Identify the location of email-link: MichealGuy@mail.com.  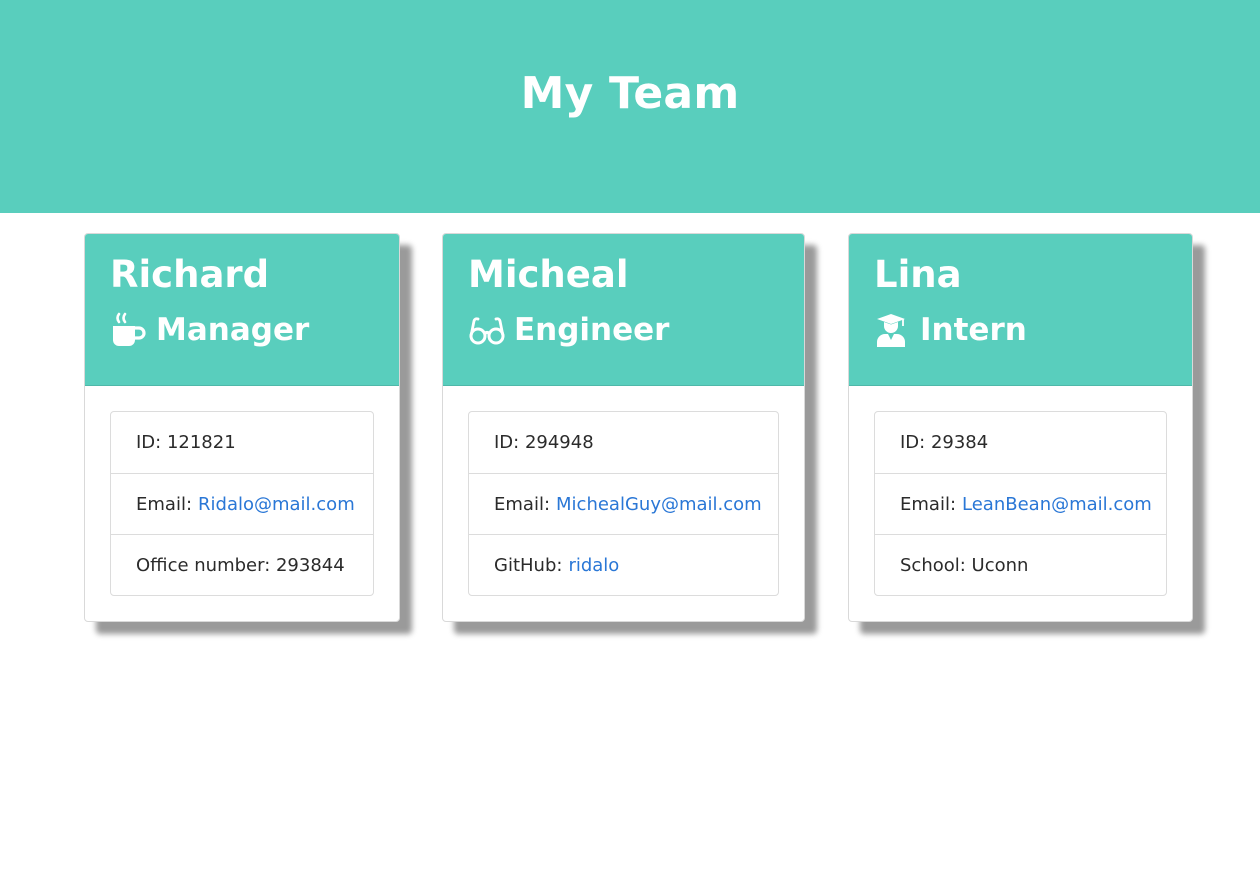
(659, 504).